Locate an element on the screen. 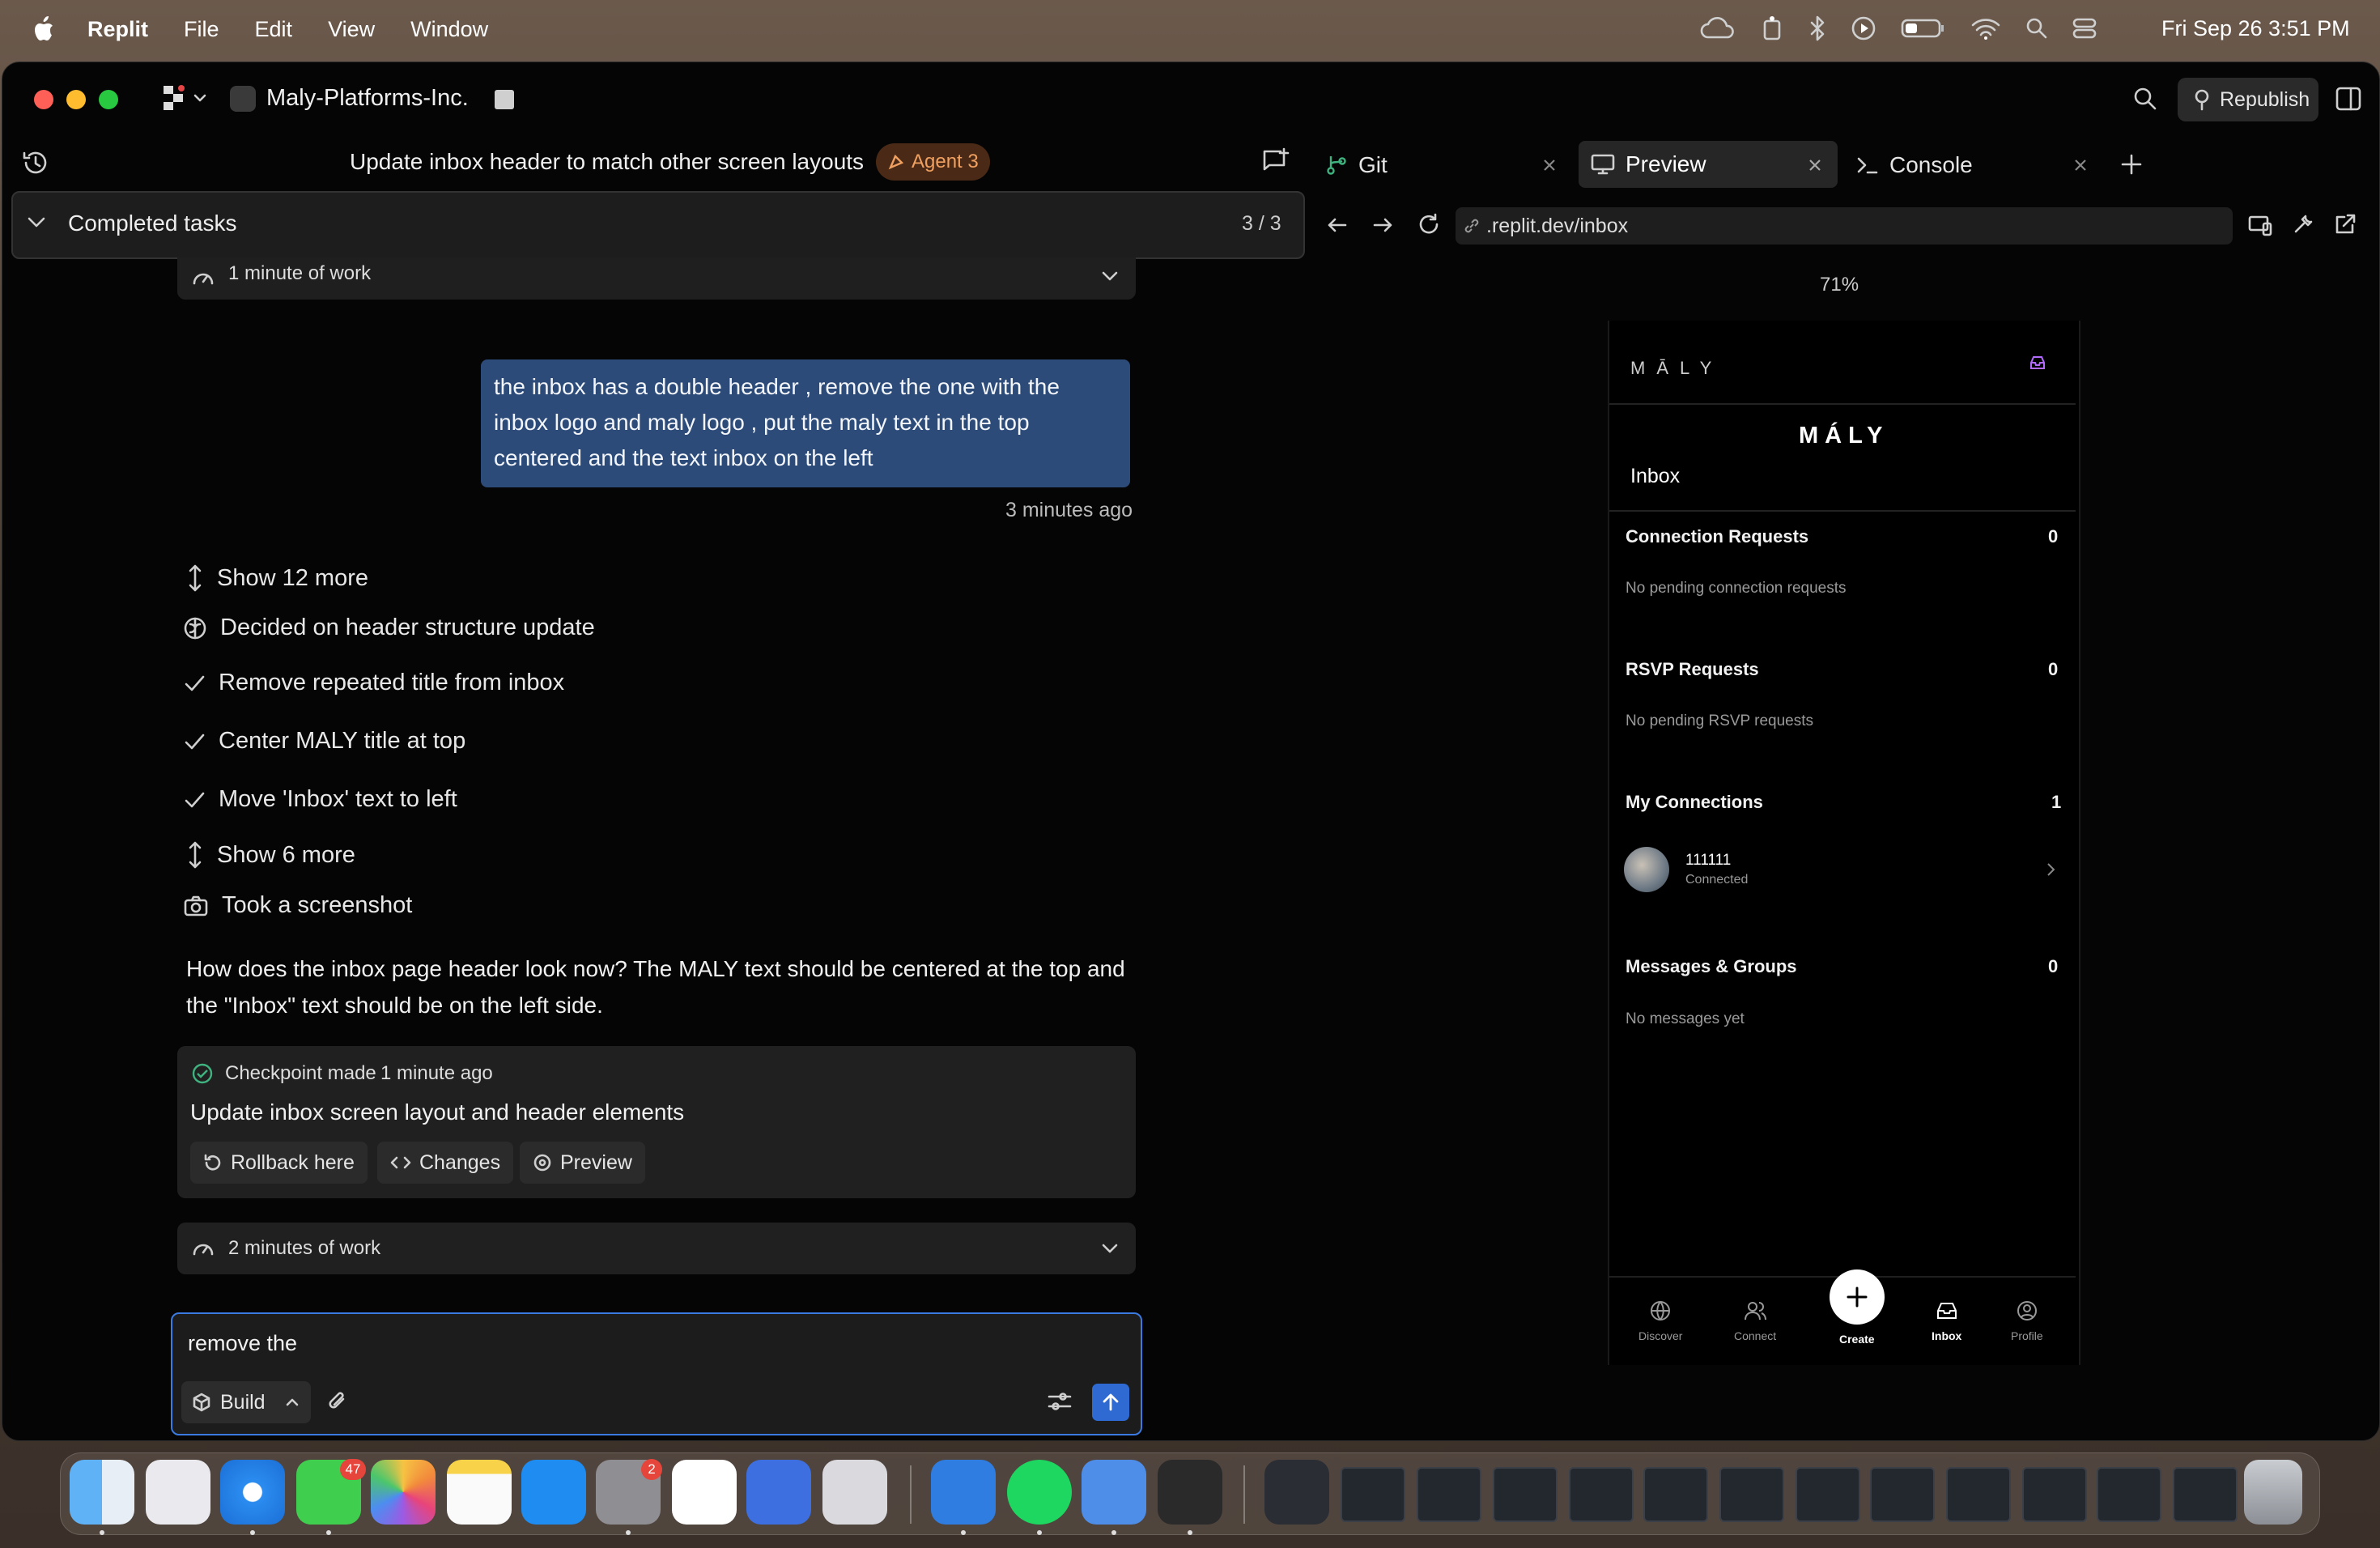 The height and width of the screenshot is (1548, 2380). extension-icon is located at coordinates (1772, 29).